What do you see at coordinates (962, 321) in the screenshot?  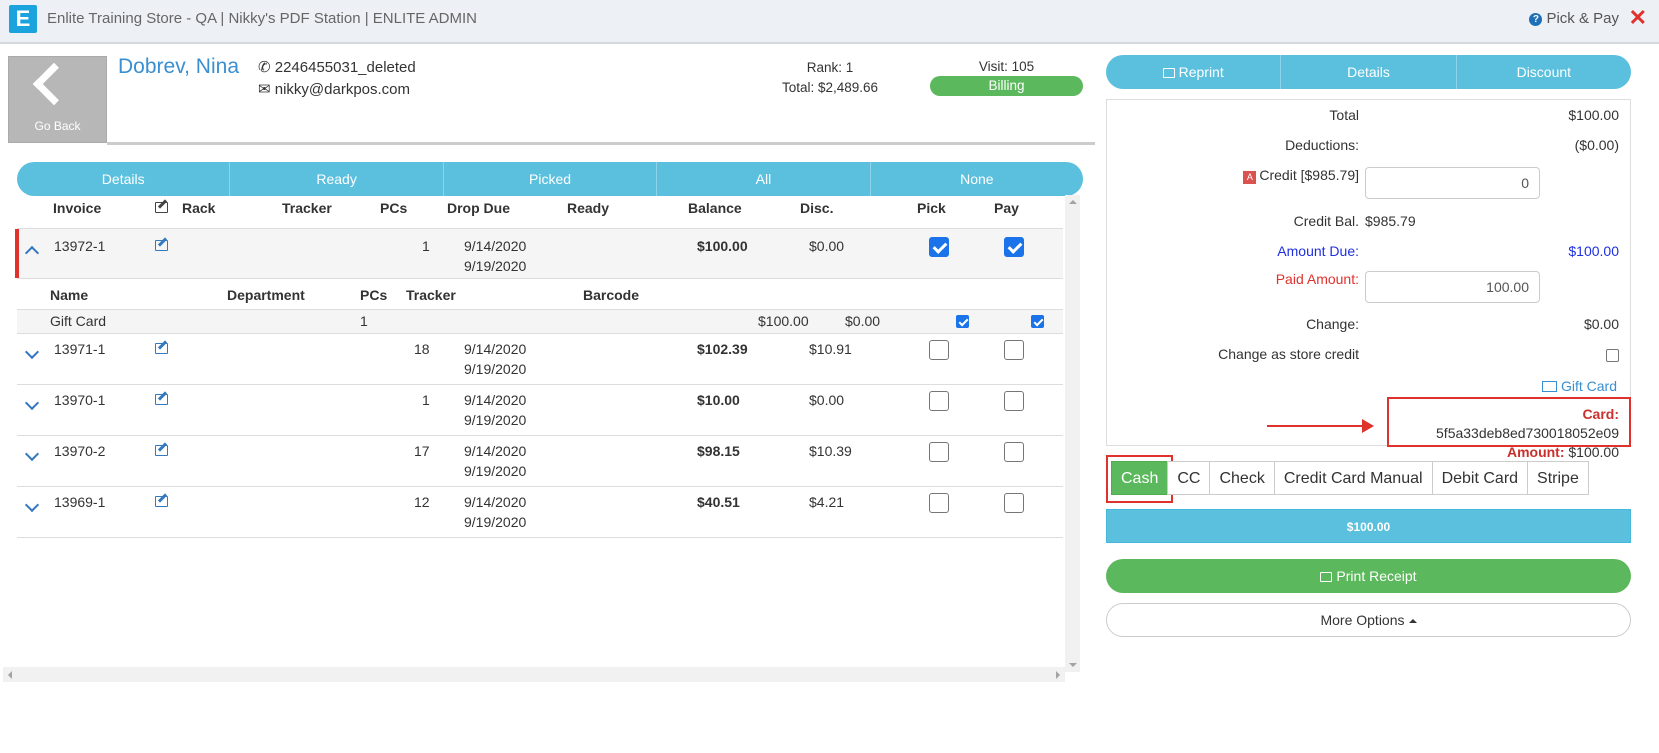 I see `item-pick-checkbox` at bounding box center [962, 321].